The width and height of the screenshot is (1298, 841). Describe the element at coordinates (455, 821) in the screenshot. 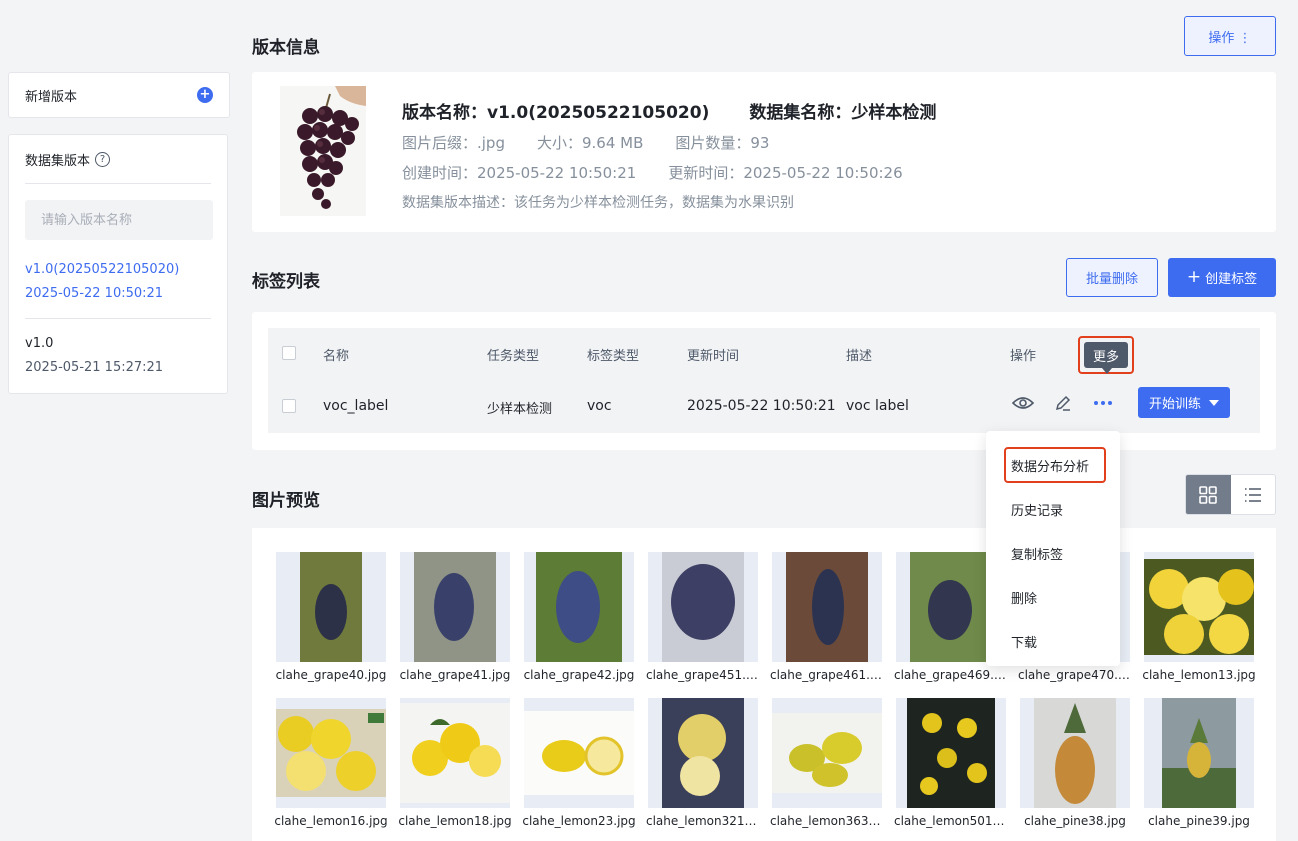

I see `image-filename: clahe_lemon18.jpg` at that location.